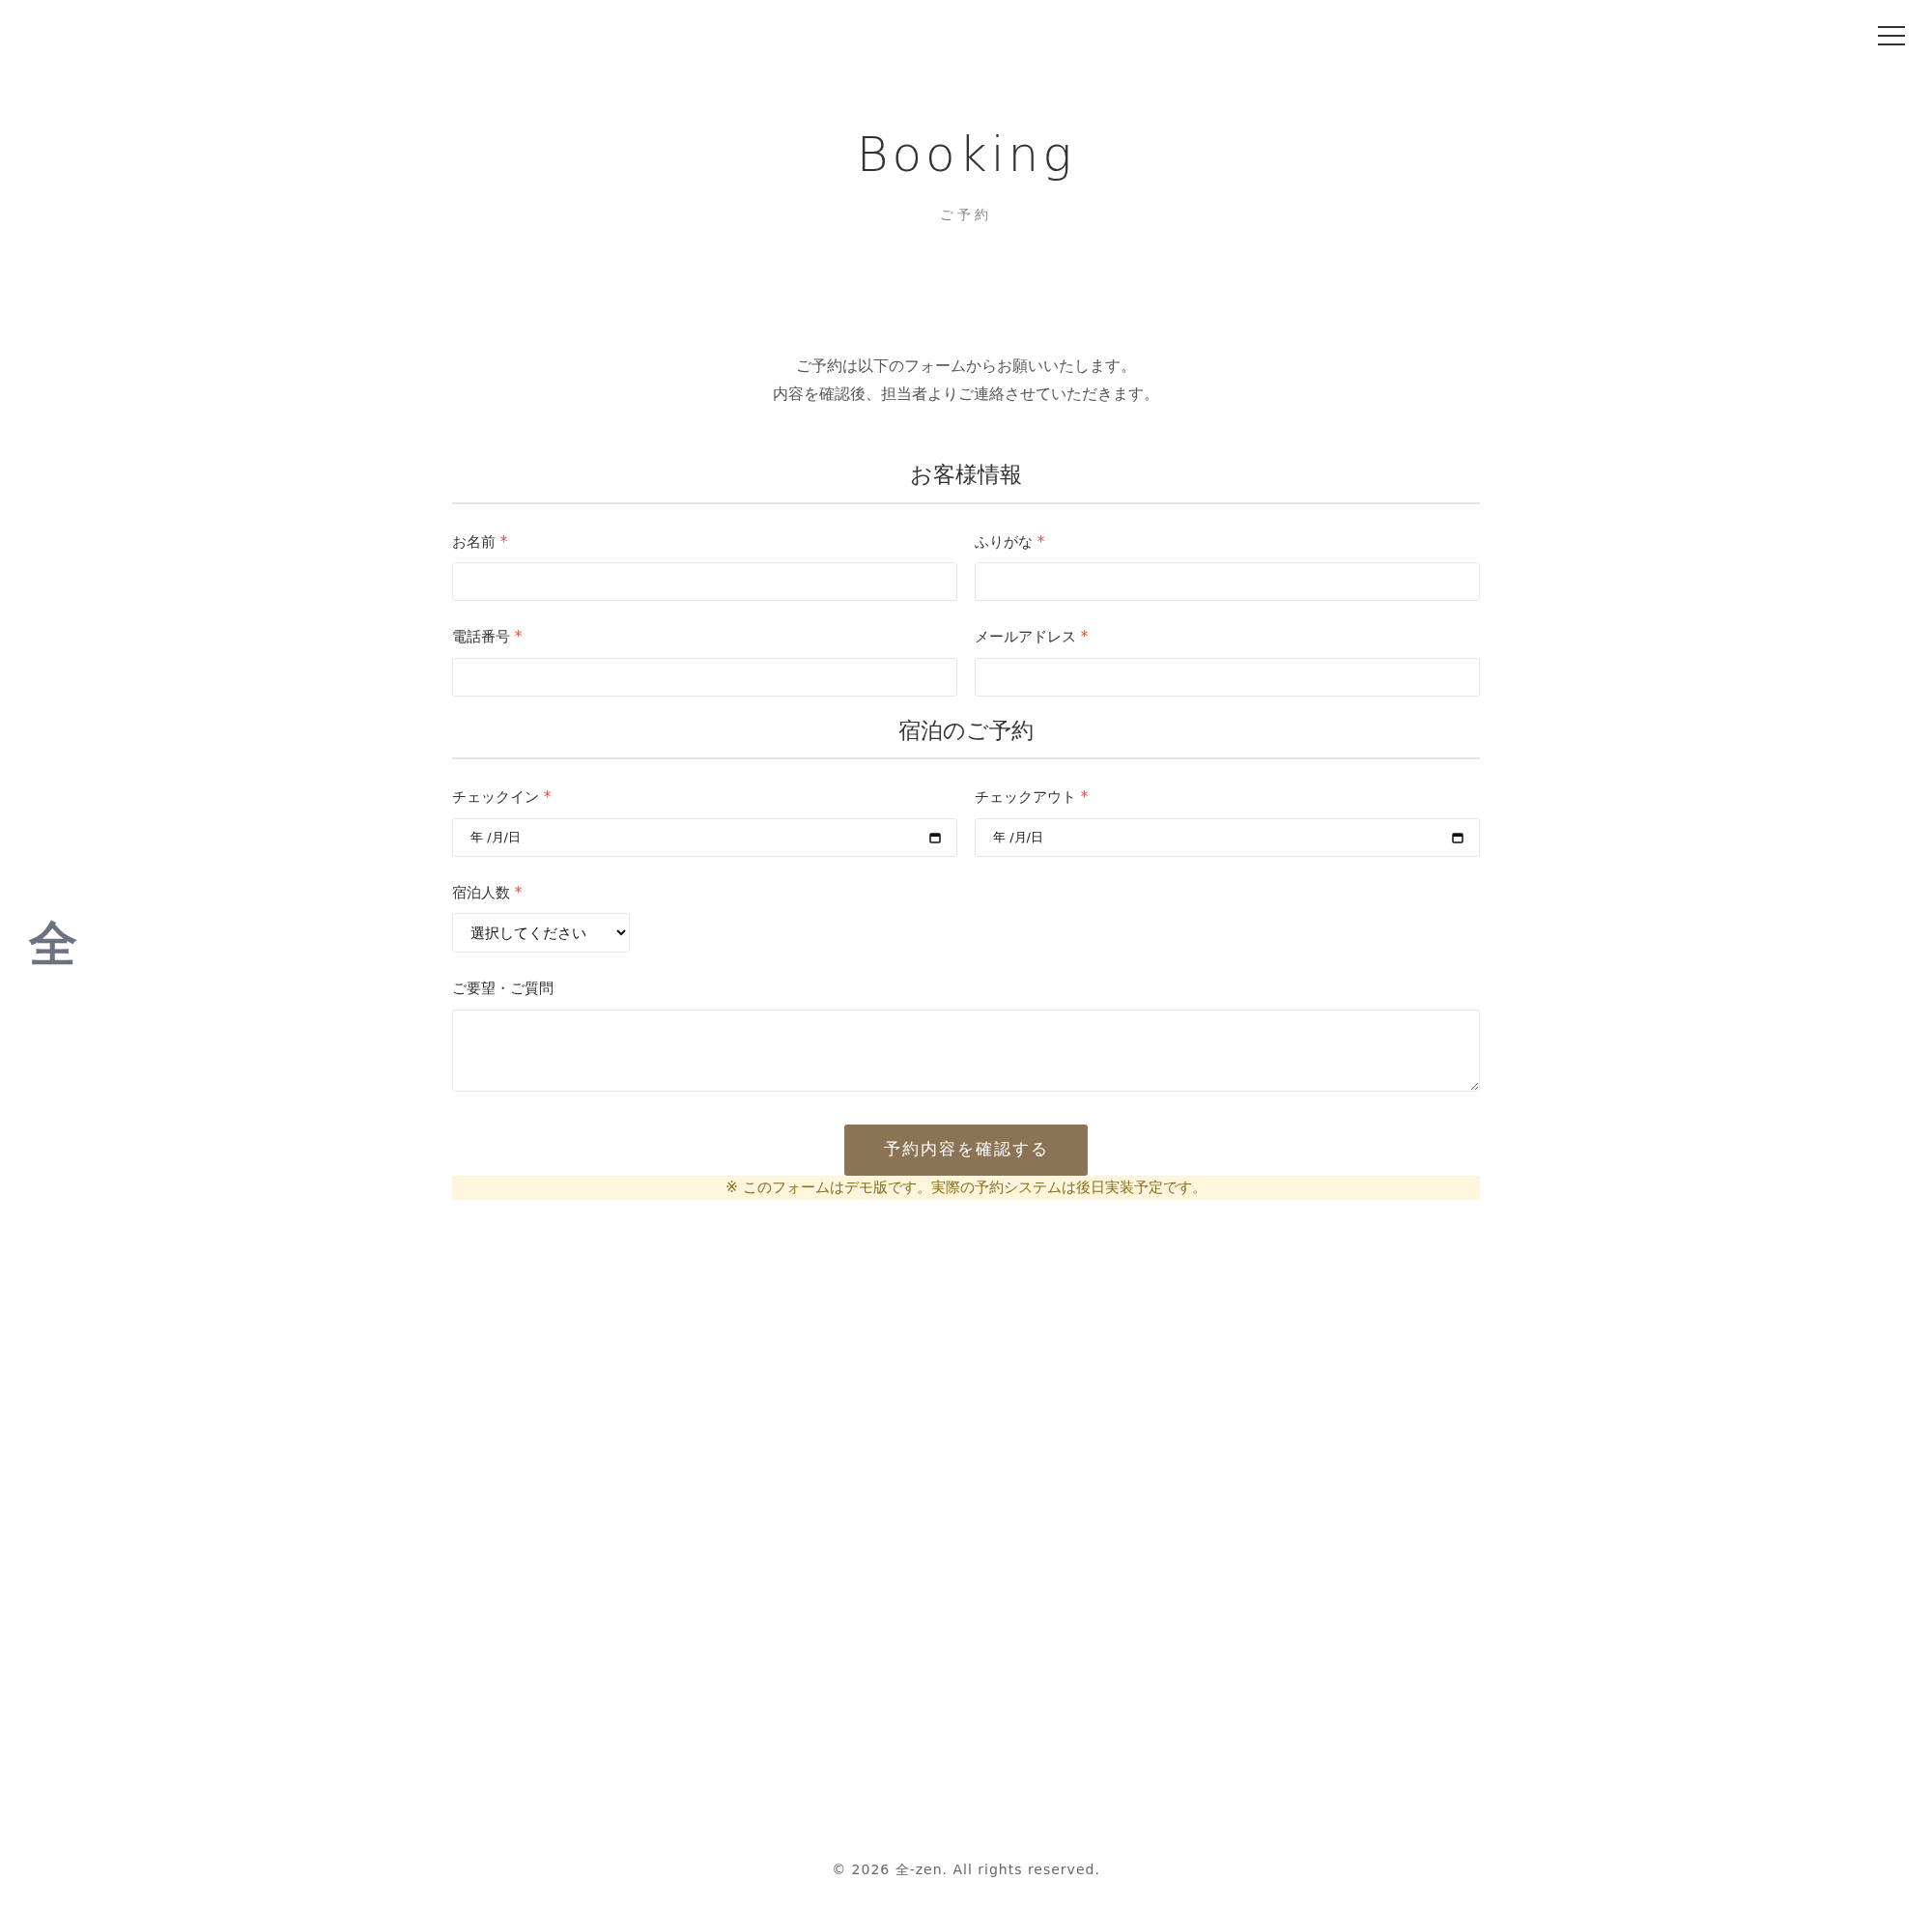 The image size is (1932, 1909). I want to click on field-label: チェックイン, so click(495, 797).